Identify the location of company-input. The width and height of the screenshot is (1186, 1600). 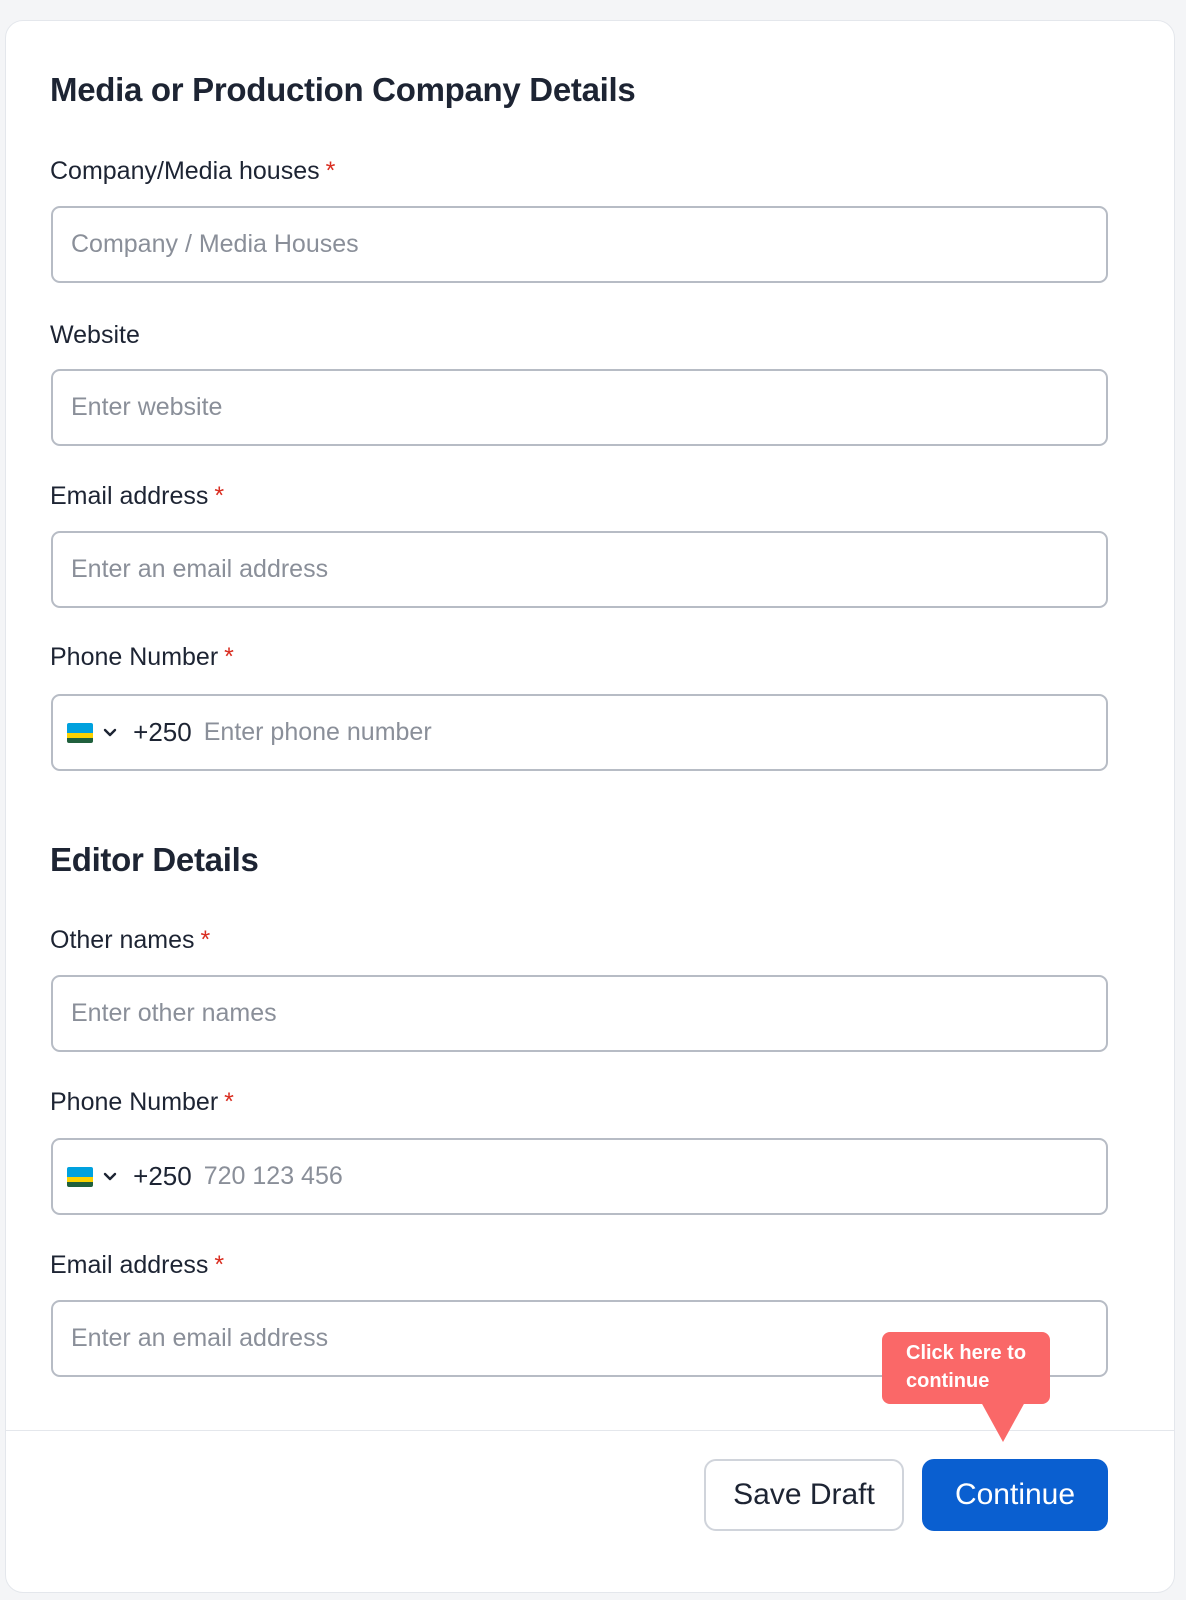
(588, 244).